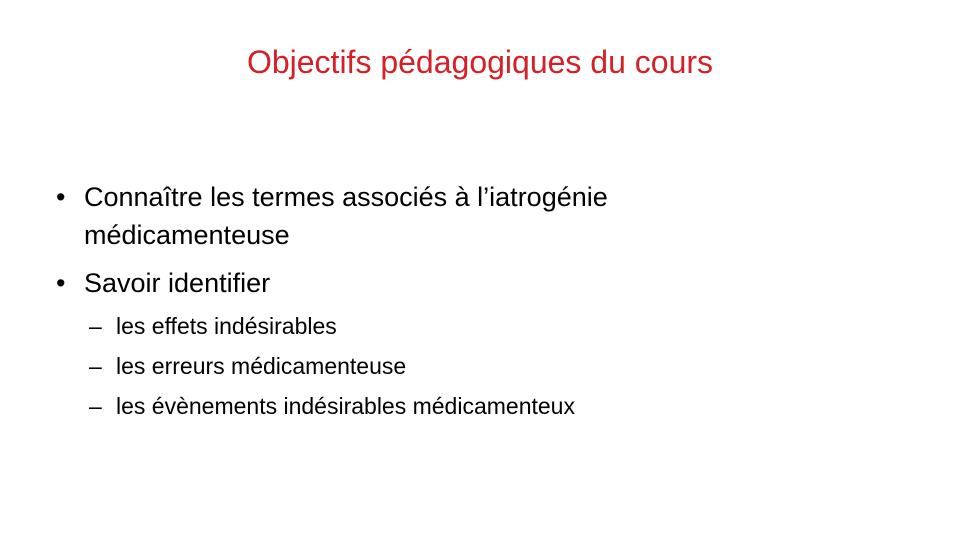 This screenshot has height=540, width=960. Describe the element at coordinates (486, 283) in the screenshot. I see `bullet-item: • Savoir identifier` at that location.